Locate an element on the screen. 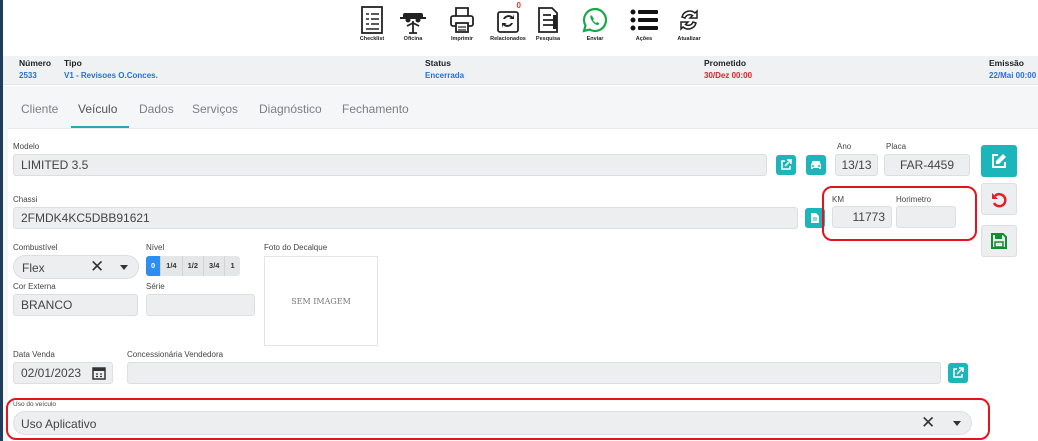 Image resolution: width=1038 pixels, height=441 pixels. cor-field: BRANCO is located at coordinates (75, 305).